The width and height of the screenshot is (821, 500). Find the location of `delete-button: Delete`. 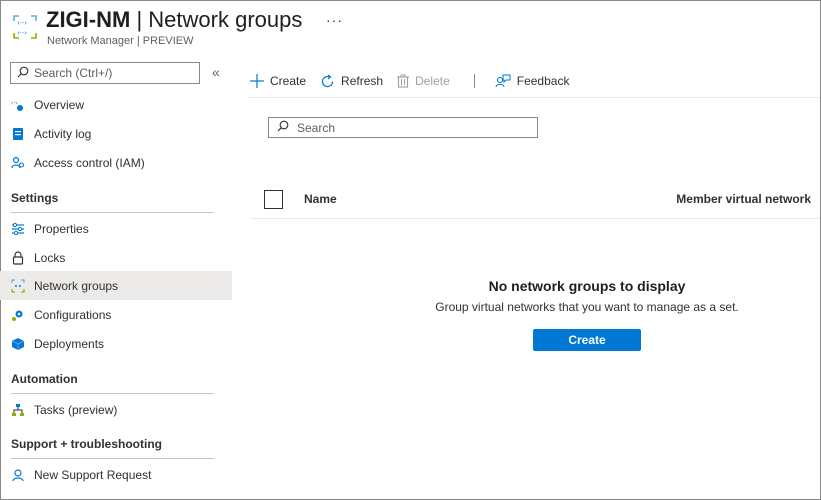

delete-button: Delete is located at coordinates (423, 81).